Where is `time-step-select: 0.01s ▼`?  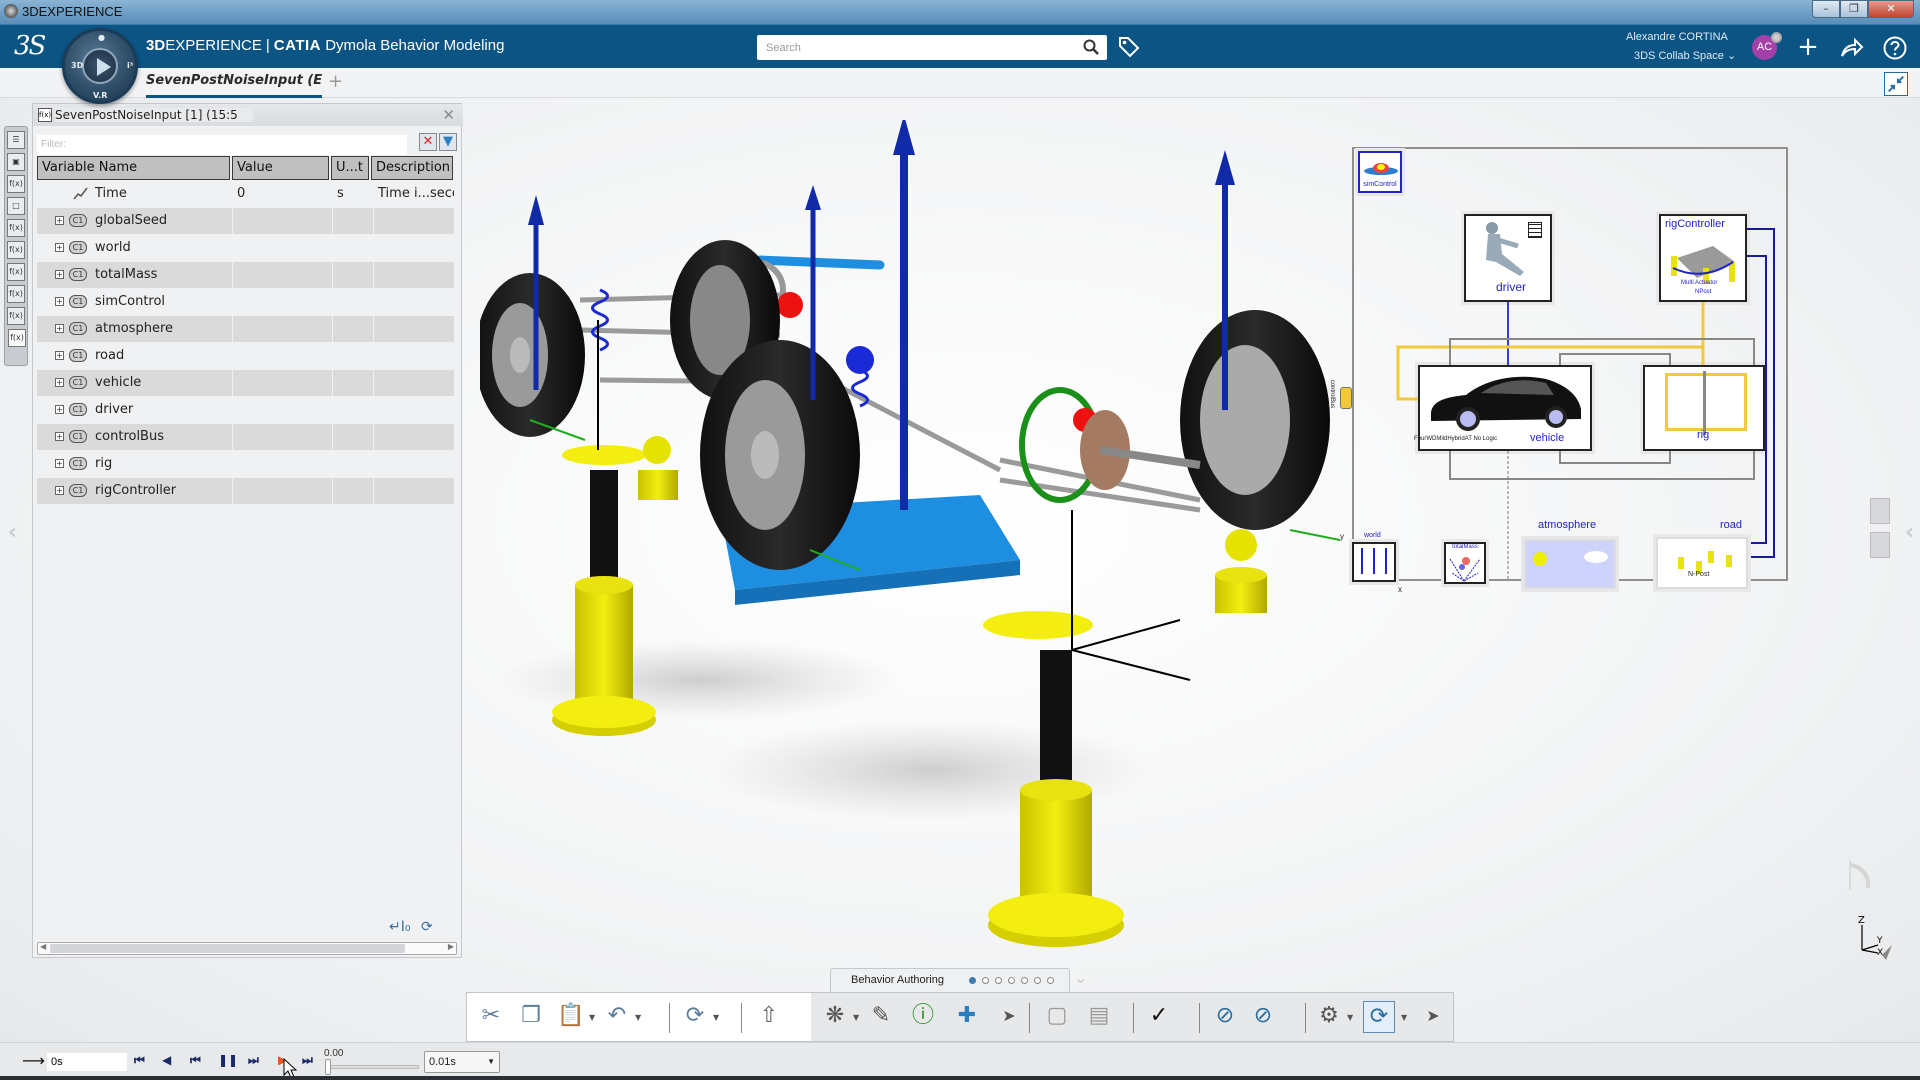
time-step-select: 0.01s ▼ is located at coordinates (462, 1062).